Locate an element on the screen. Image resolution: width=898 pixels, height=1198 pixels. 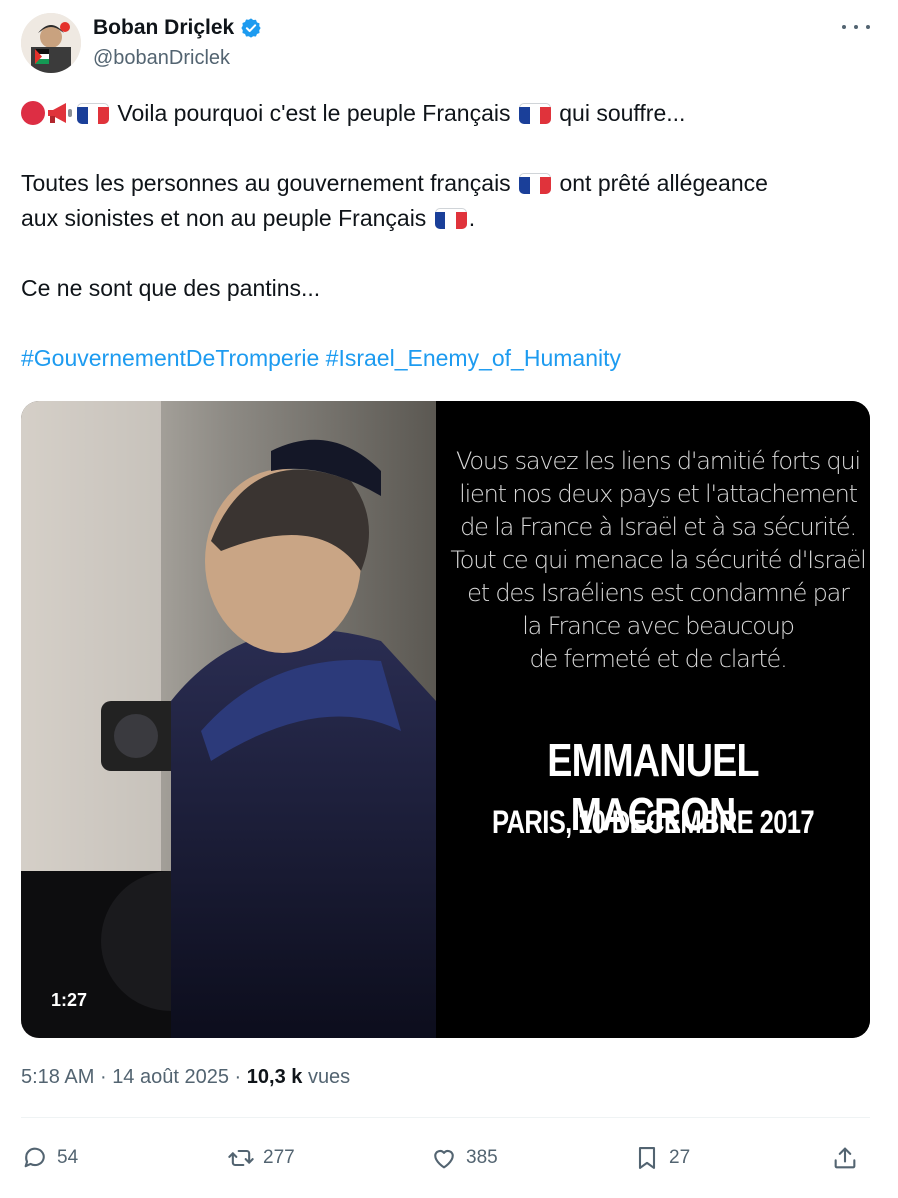
share-button is located at coordinates (845, 1158).